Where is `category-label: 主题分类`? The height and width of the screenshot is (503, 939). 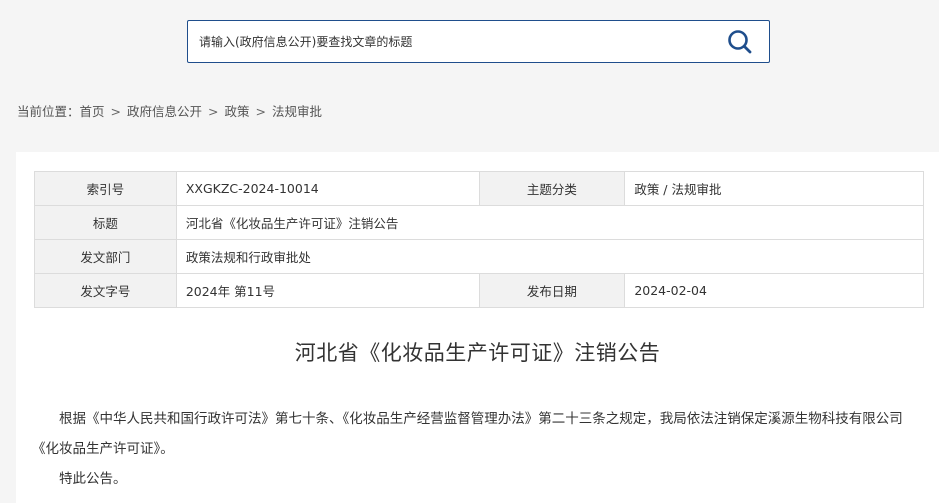 category-label: 主题分类 is located at coordinates (552, 188).